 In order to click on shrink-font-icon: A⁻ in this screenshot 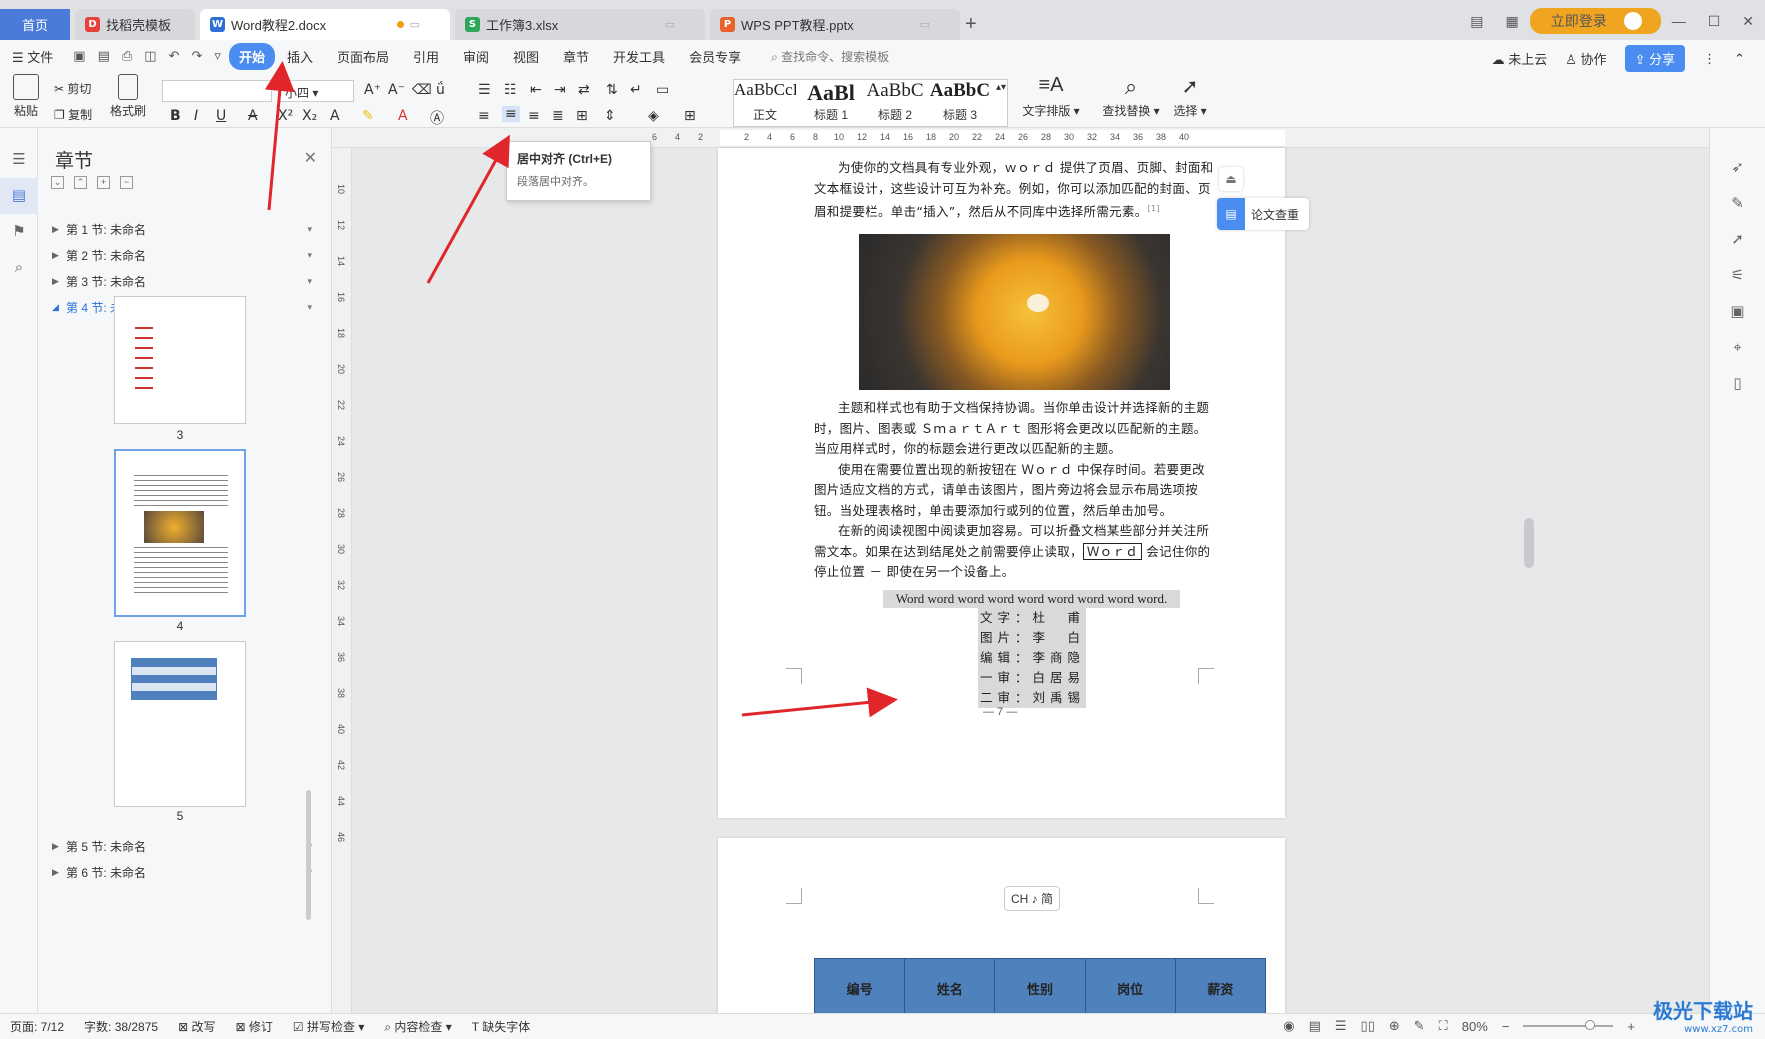, I will do `click(396, 90)`.